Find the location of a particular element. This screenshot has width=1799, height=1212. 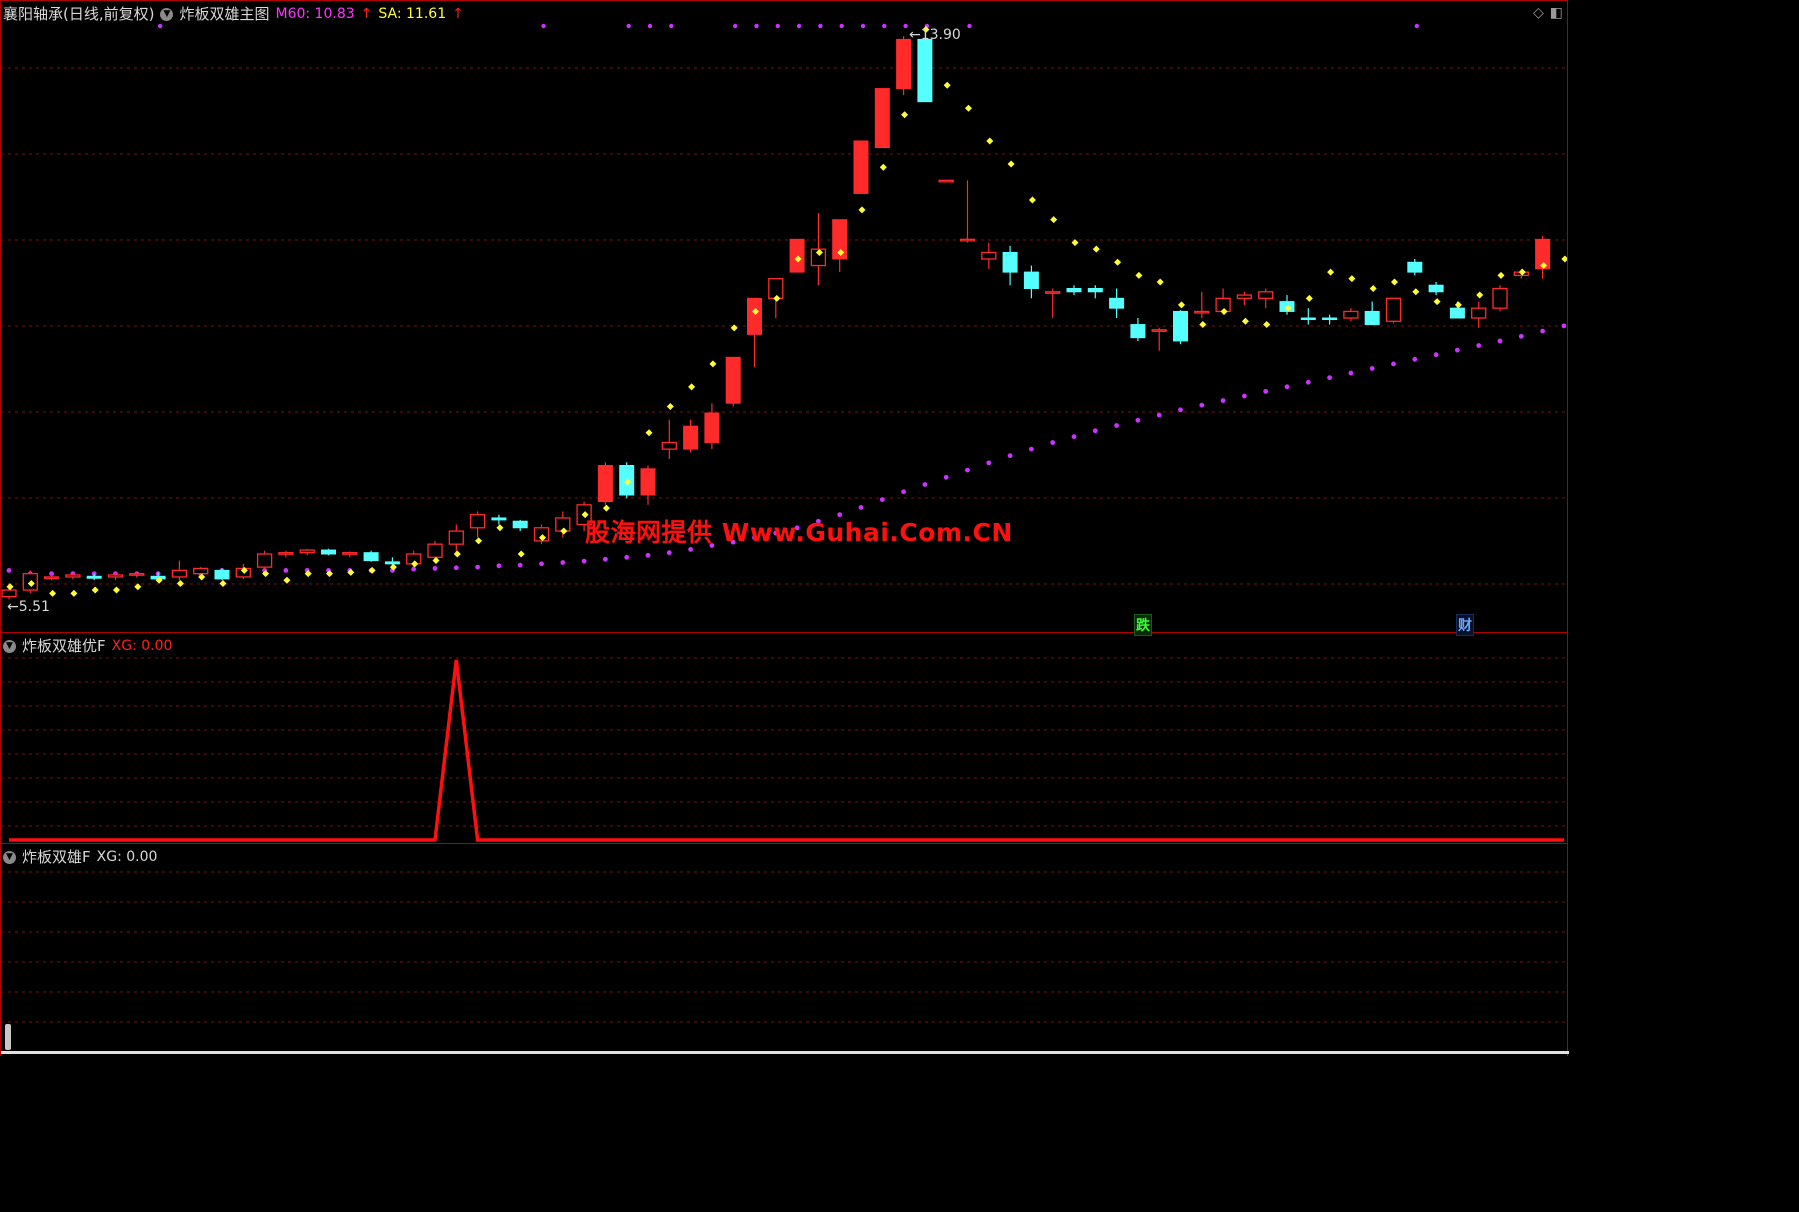

indicator-1-title: 炸板双雄优F is located at coordinates (64, 646).